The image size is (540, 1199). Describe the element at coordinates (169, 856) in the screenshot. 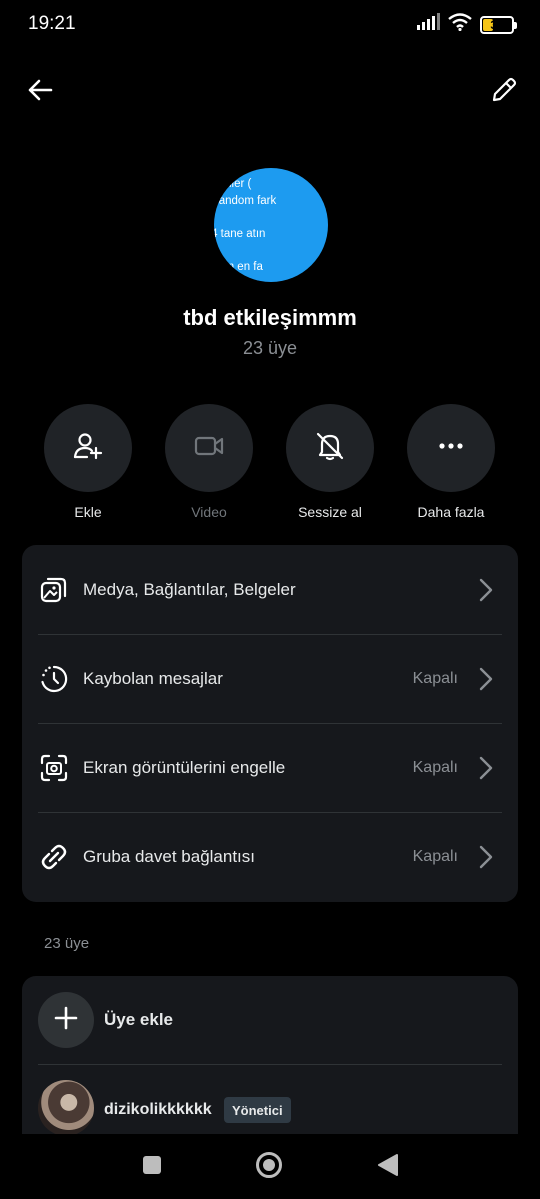

I see `setting-invite-link-label: Gruba davet bağlantısı` at that location.